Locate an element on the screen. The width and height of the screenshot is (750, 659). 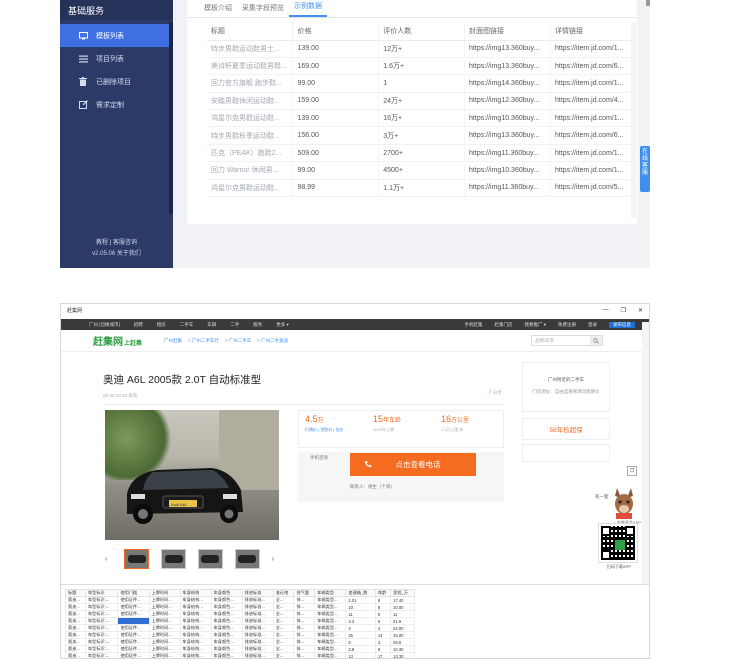
column-header: 车辆类型 is located at coordinates (330, 593).